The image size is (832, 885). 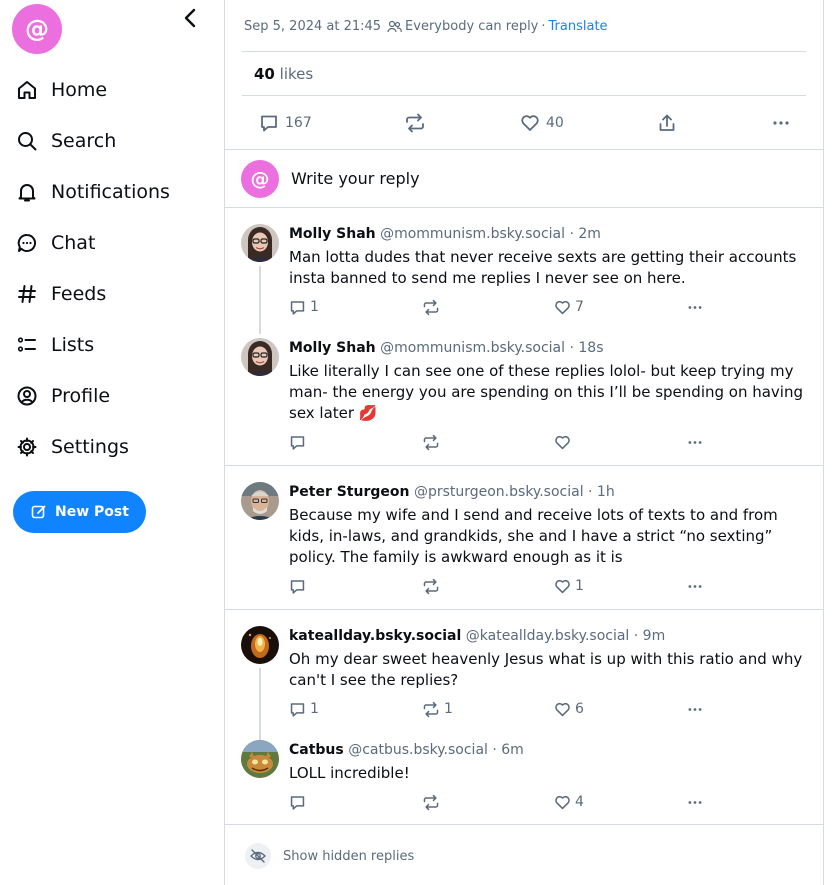 What do you see at coordinates (355, 178) in the screenshot?
I see `reply-placeholder: Write your reply` at bounding box center [355, 178].